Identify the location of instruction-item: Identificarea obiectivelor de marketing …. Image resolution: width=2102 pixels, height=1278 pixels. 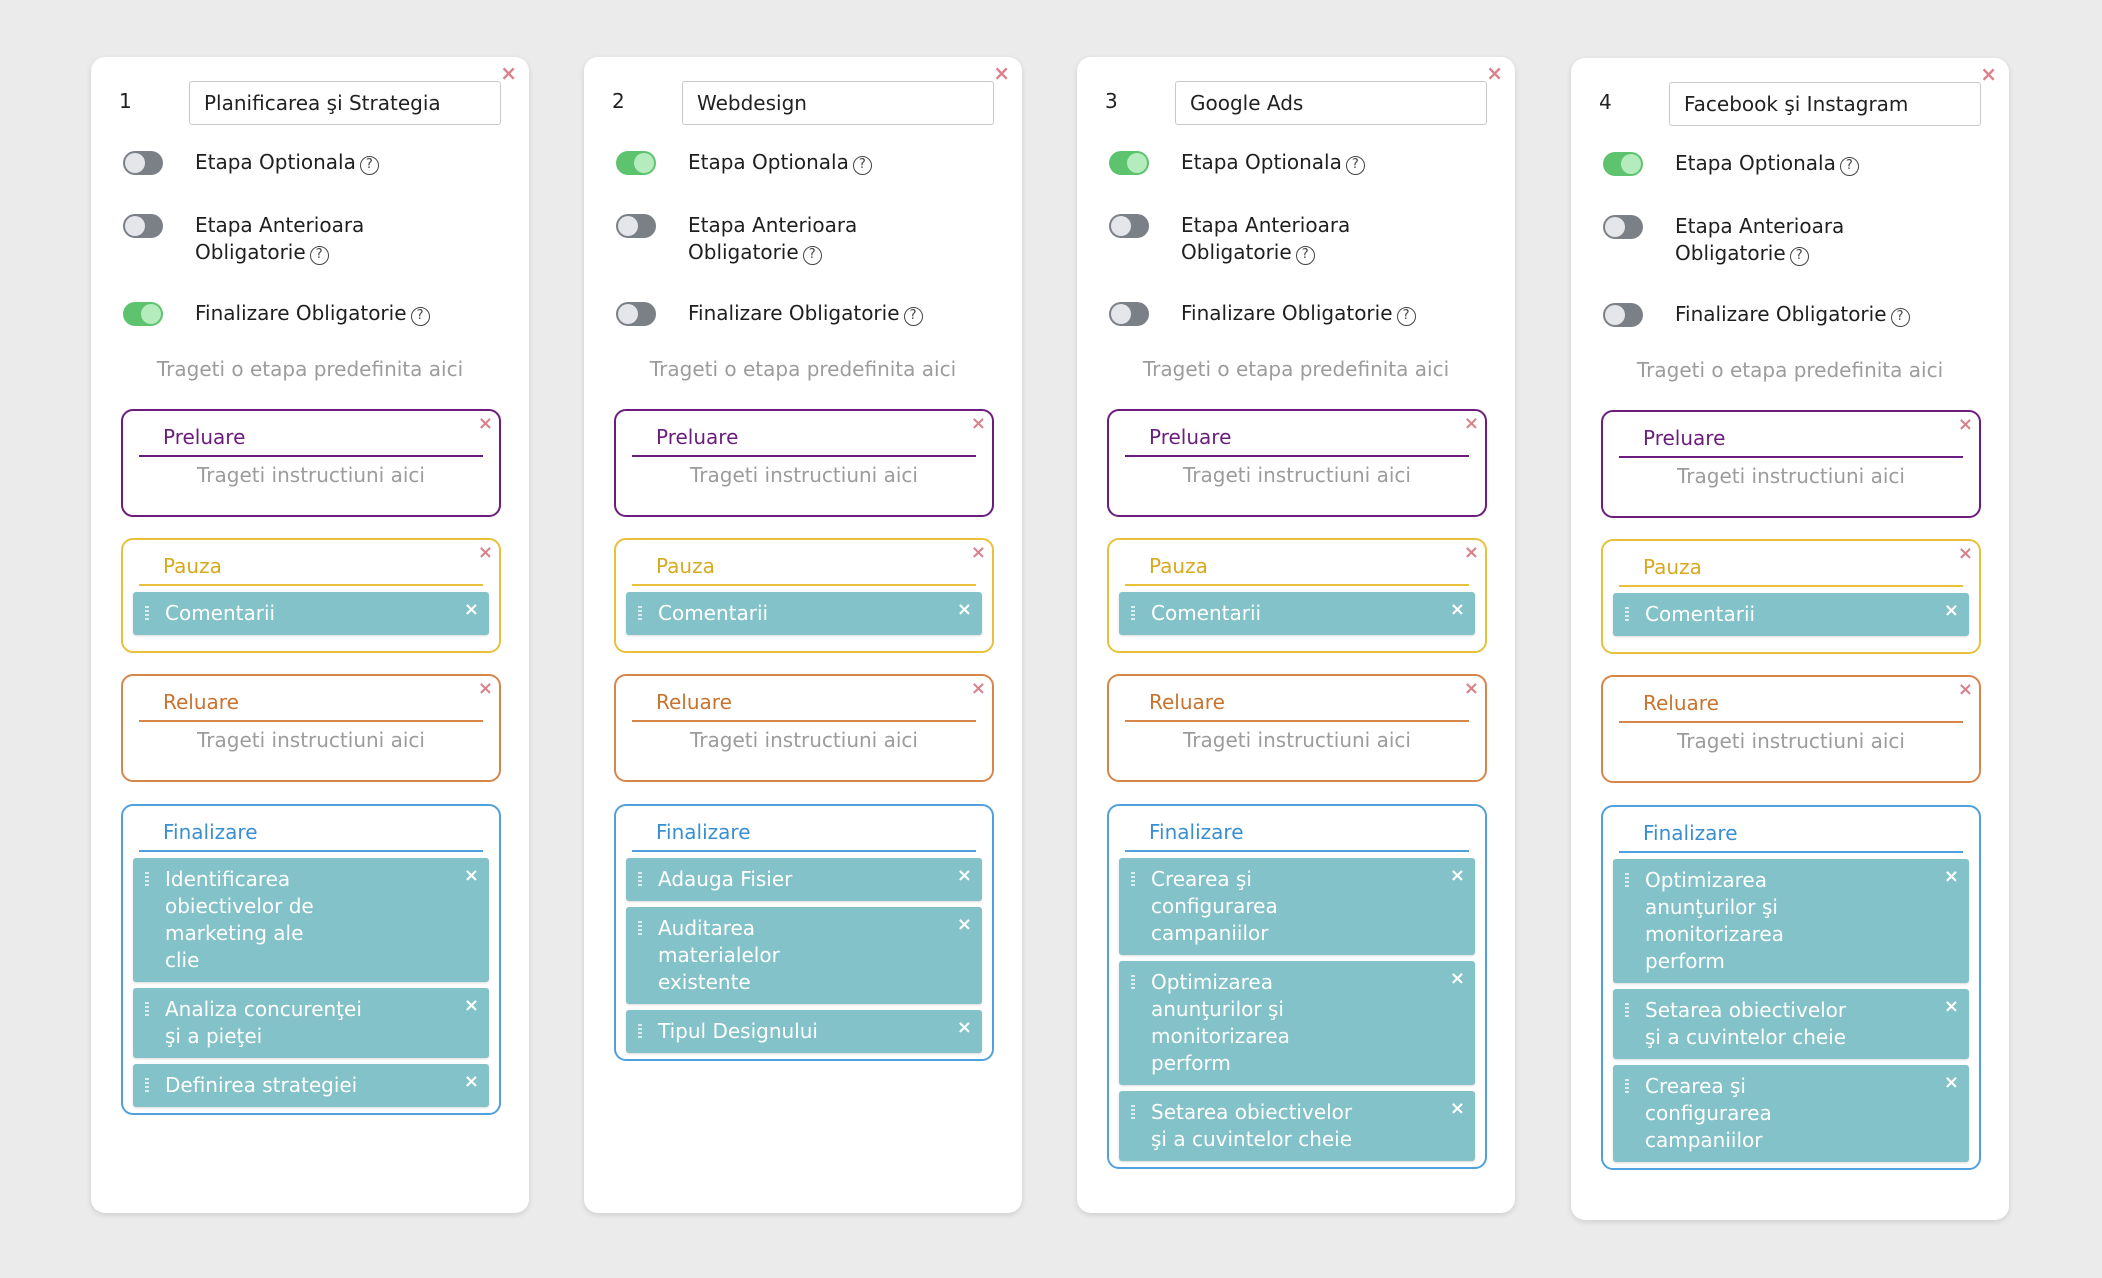
(311, 920).